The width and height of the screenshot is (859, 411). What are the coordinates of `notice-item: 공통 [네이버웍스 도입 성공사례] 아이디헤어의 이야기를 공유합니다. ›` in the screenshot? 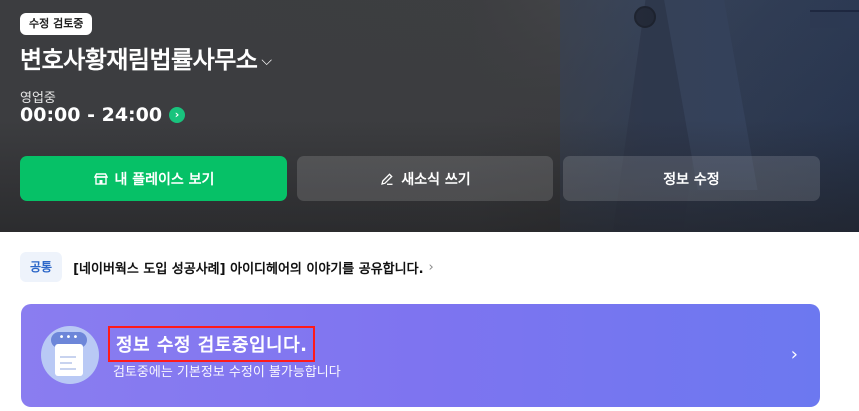 It's located at (227, 267).